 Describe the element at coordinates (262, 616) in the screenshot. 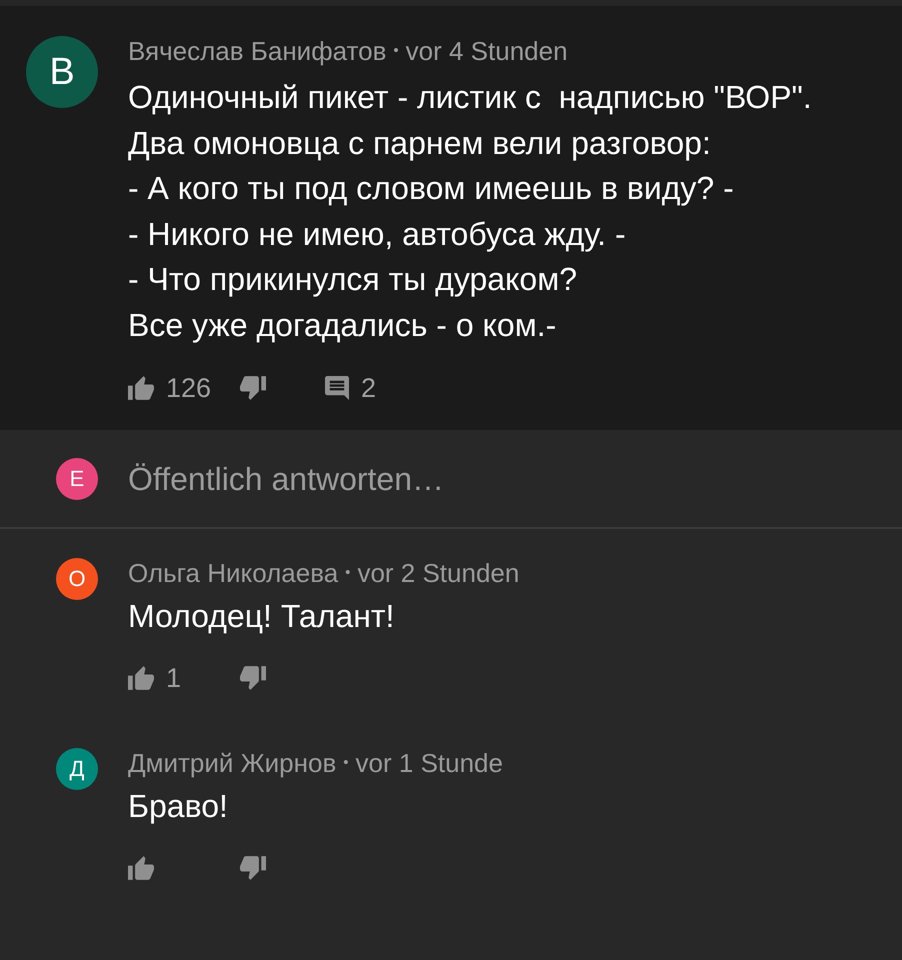

I see `comment-text: Молодец! Талант!` at that location.